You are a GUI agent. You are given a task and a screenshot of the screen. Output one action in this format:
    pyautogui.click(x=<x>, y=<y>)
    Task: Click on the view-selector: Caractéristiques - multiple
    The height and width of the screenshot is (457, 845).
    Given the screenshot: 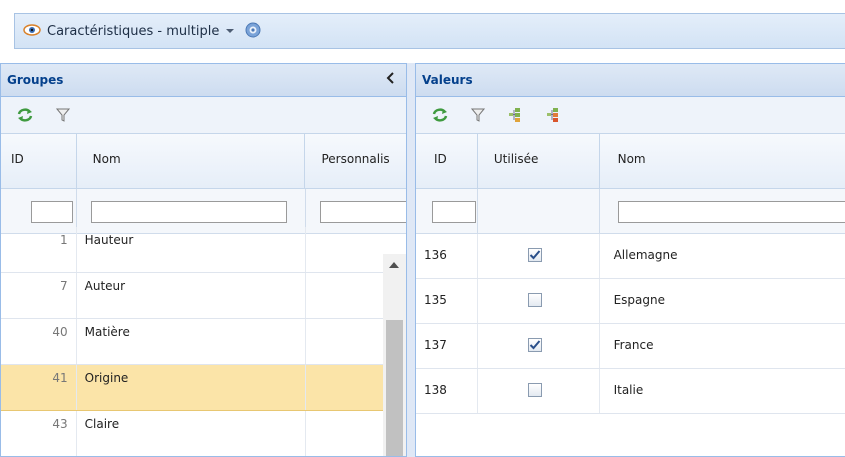 What is the action you would take?
    pyautogui.click(x=429, y=31)
    